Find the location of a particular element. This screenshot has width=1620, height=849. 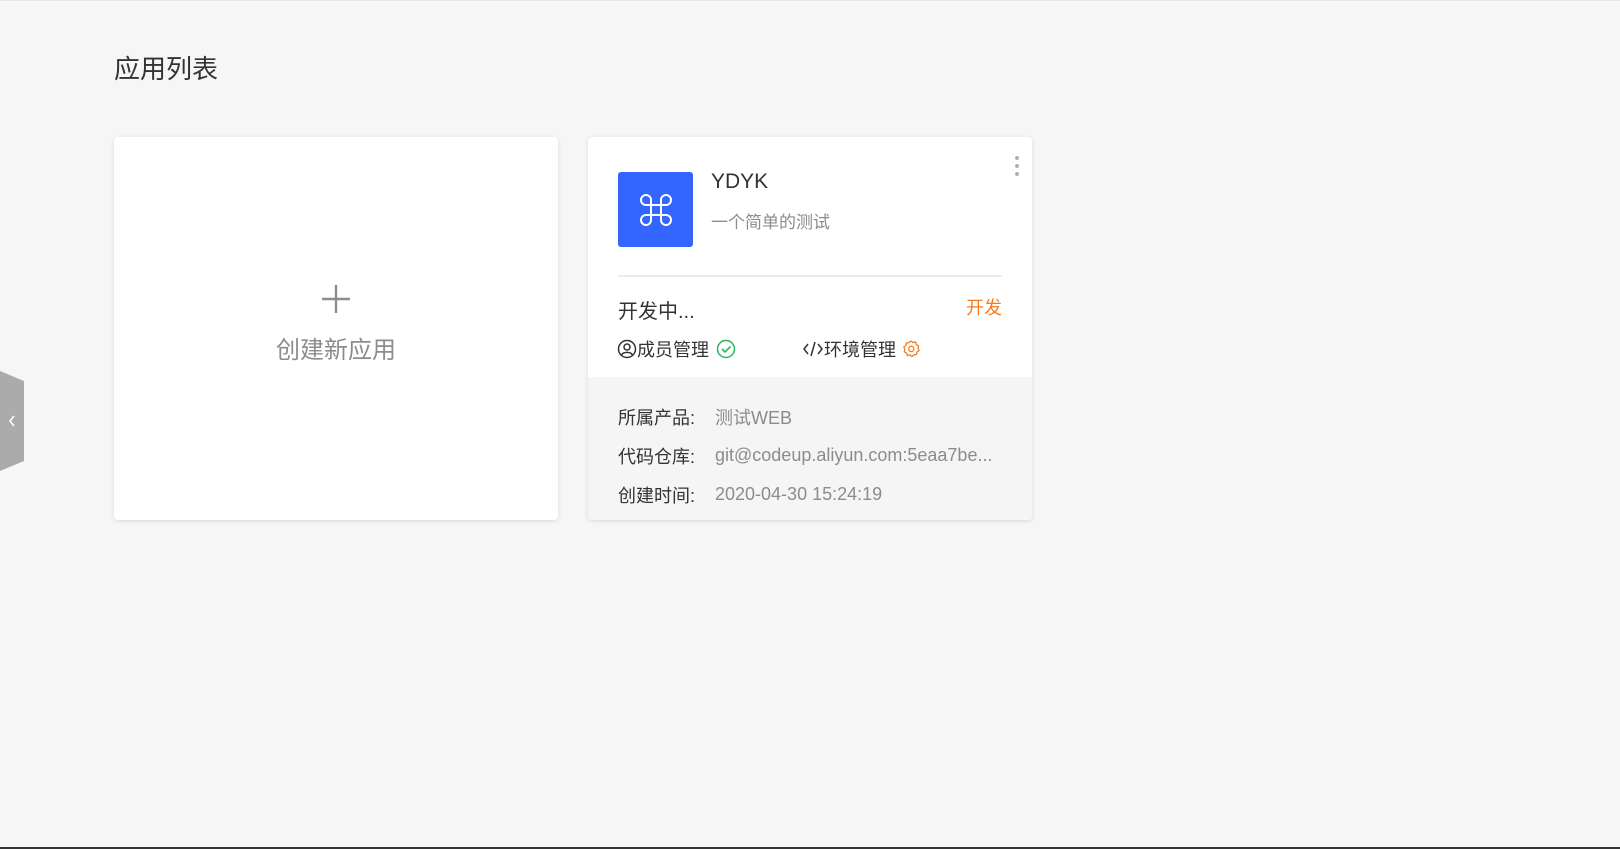

app-description: 一个简单的测试 is located at coordinates (770, 222).